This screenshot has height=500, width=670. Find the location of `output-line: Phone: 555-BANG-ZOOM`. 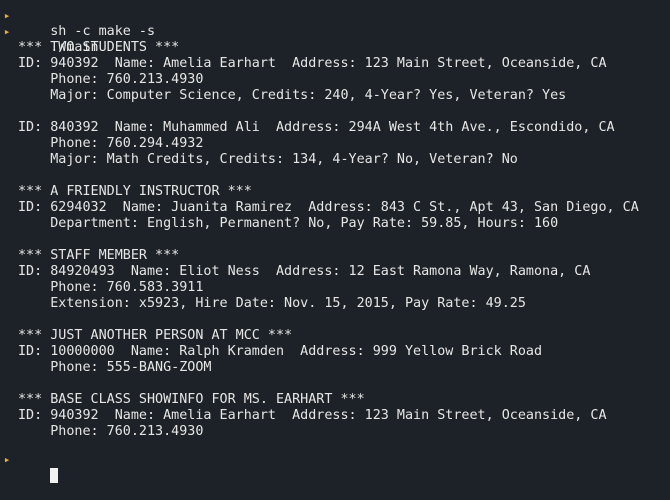

output-line: Phone: 555-BANG-ZOOM is located at coordinates (115, 367).